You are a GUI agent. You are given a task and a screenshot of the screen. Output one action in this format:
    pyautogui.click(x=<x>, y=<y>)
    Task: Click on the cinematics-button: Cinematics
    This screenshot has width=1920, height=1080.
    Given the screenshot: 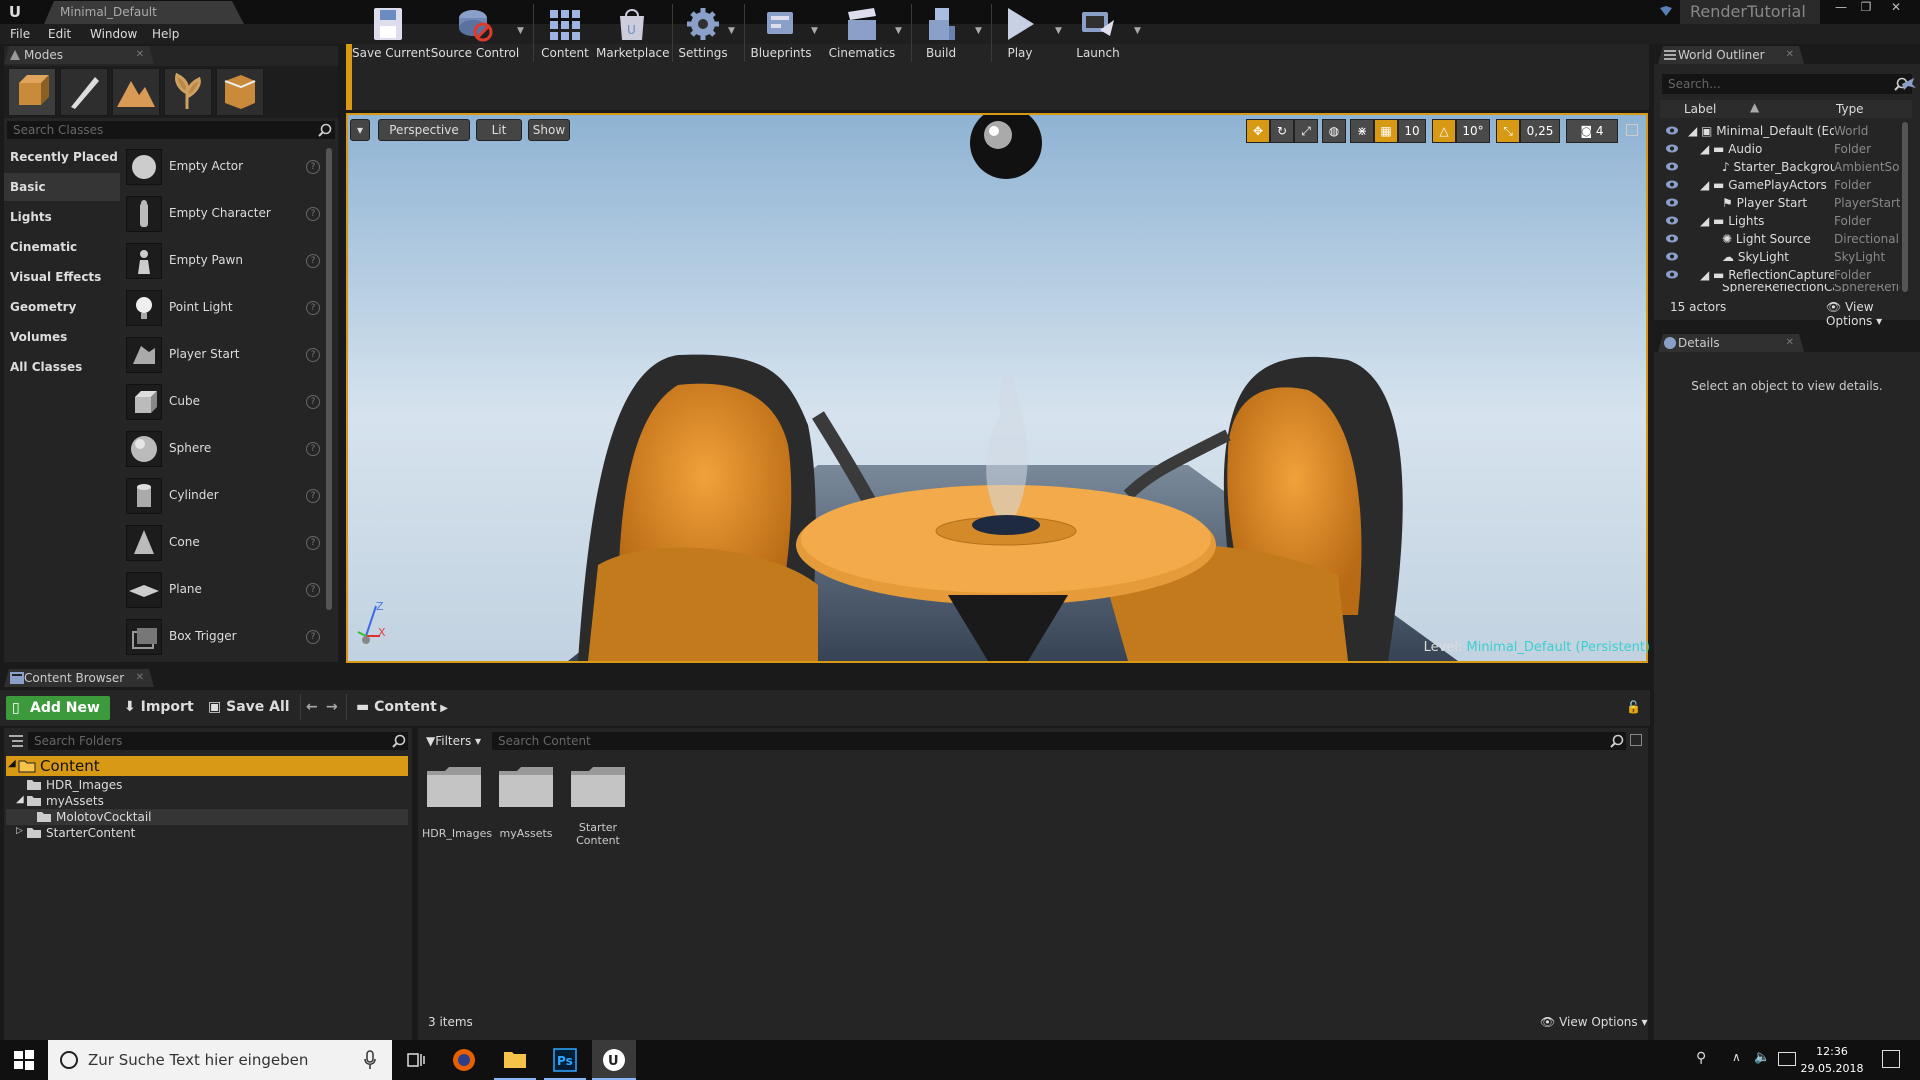 What is the action you would take?
    pyautogui.click(x=862, y=33)
    